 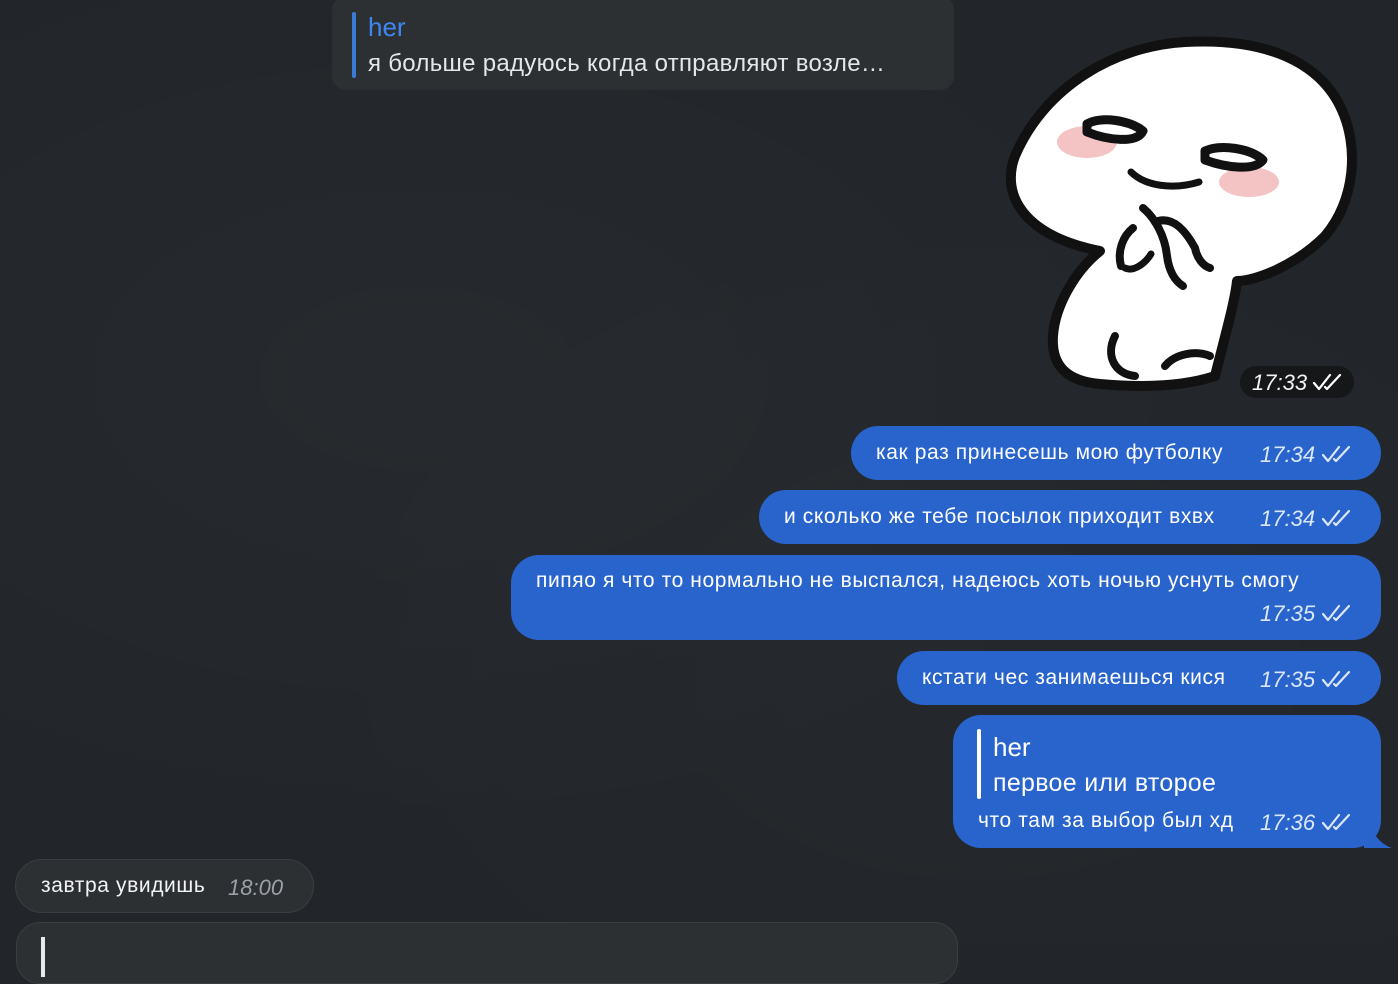 What do you see at coordinates (256, 887) in the screenshot?
I see `message-time: 18:00` at bounding box center [256, 887].